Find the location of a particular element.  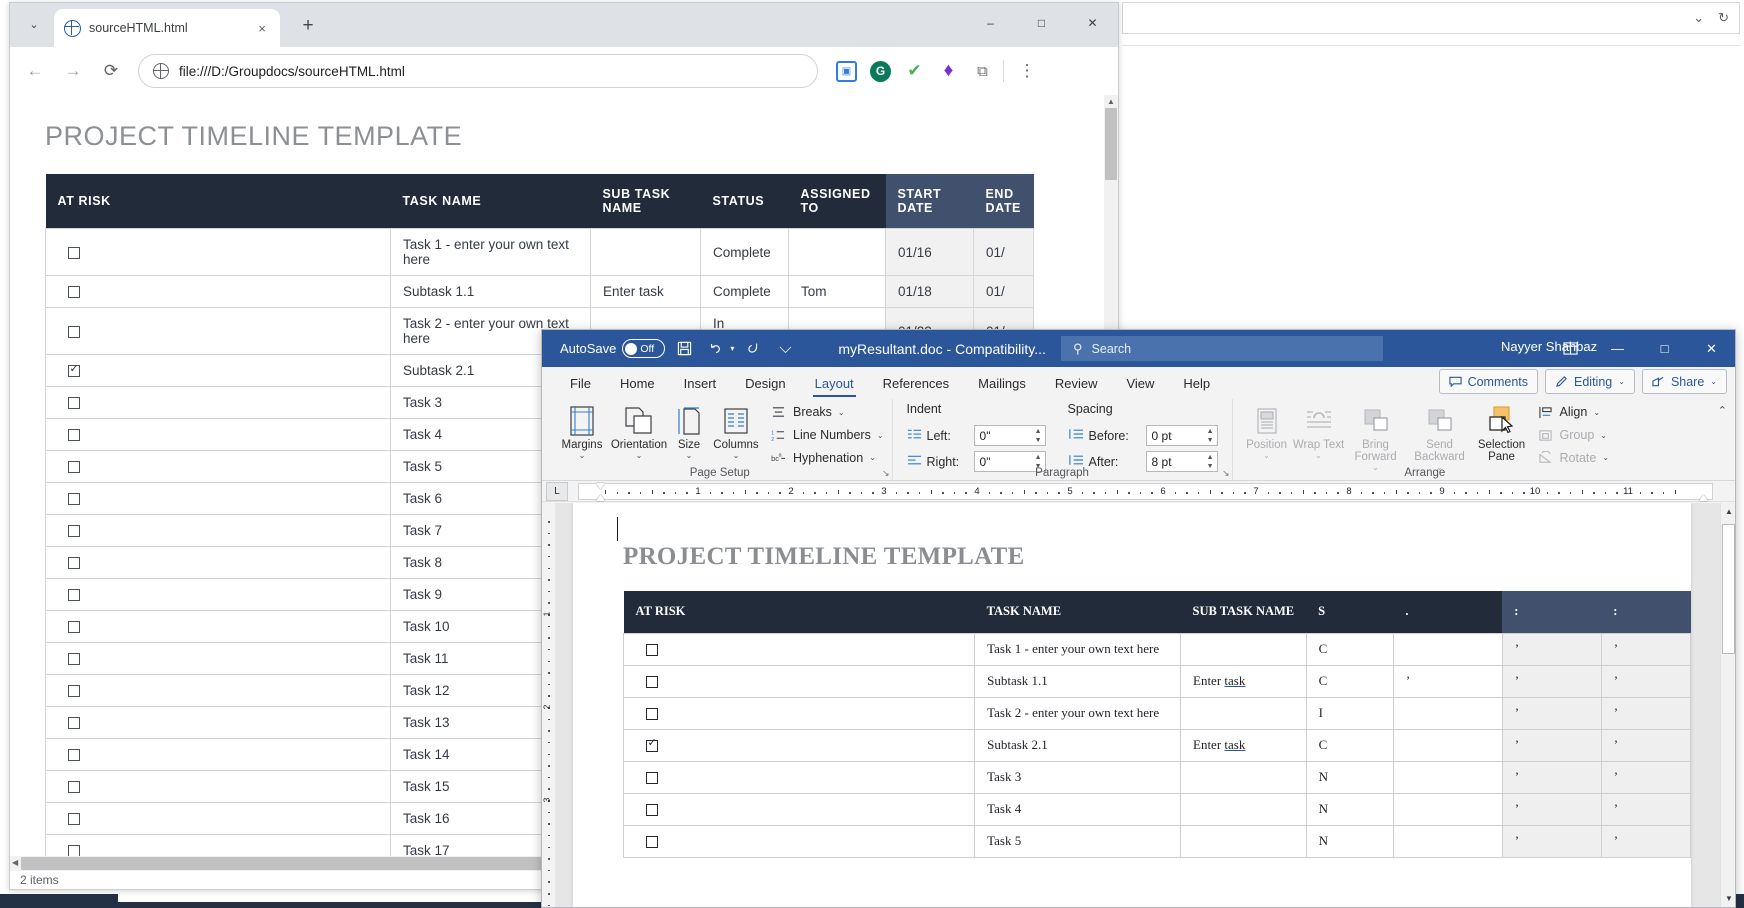

undo-chevron-icon: ▾ is located at coordinates (732, 348).